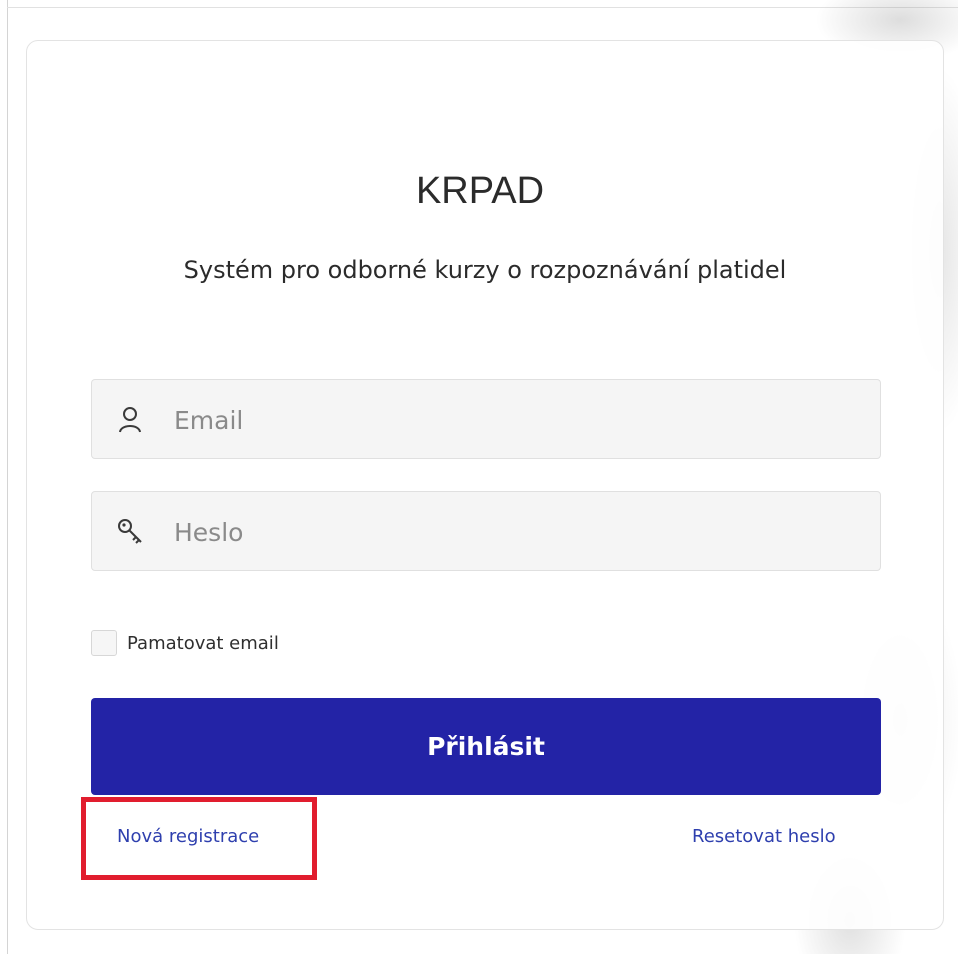  Describe the element at coordinates (104, 643) in the screenshot. I see `remember-email-checkbox` at that location.